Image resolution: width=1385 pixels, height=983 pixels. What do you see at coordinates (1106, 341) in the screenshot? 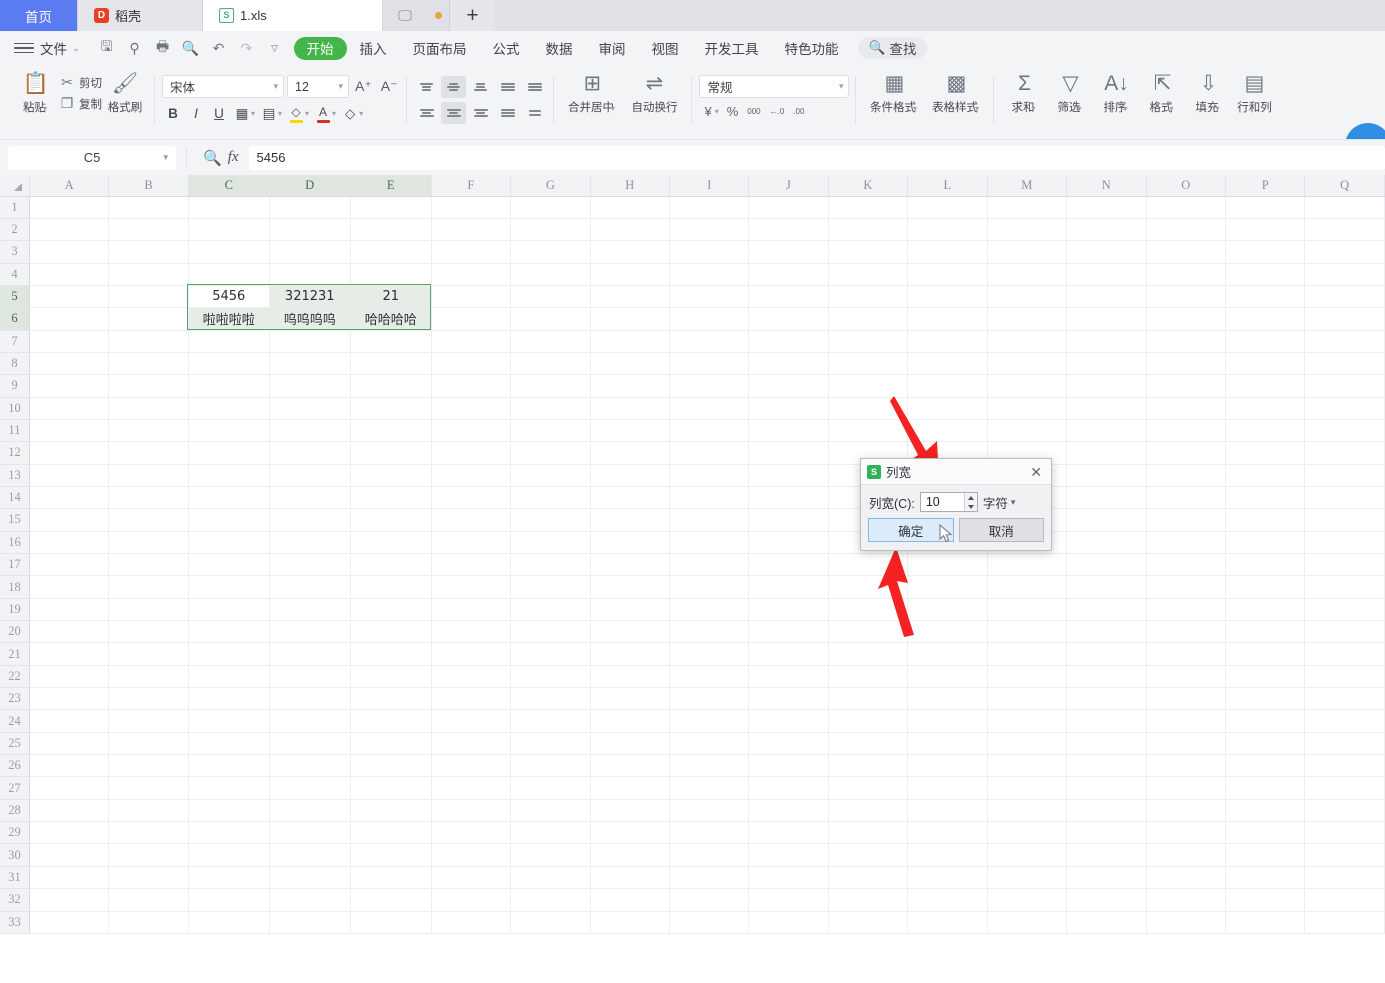
I see `cell-n7` at bounding box center [1106, 341].